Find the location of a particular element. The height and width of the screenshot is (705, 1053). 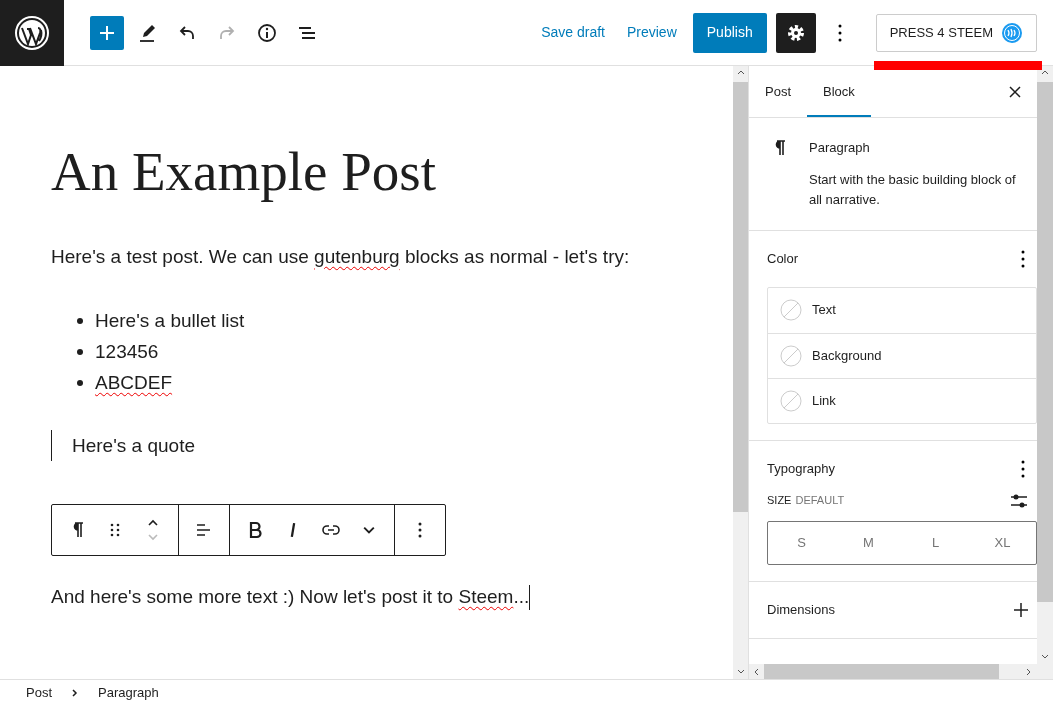

sidebar-tab: Block is located at coordinates (839, 91).